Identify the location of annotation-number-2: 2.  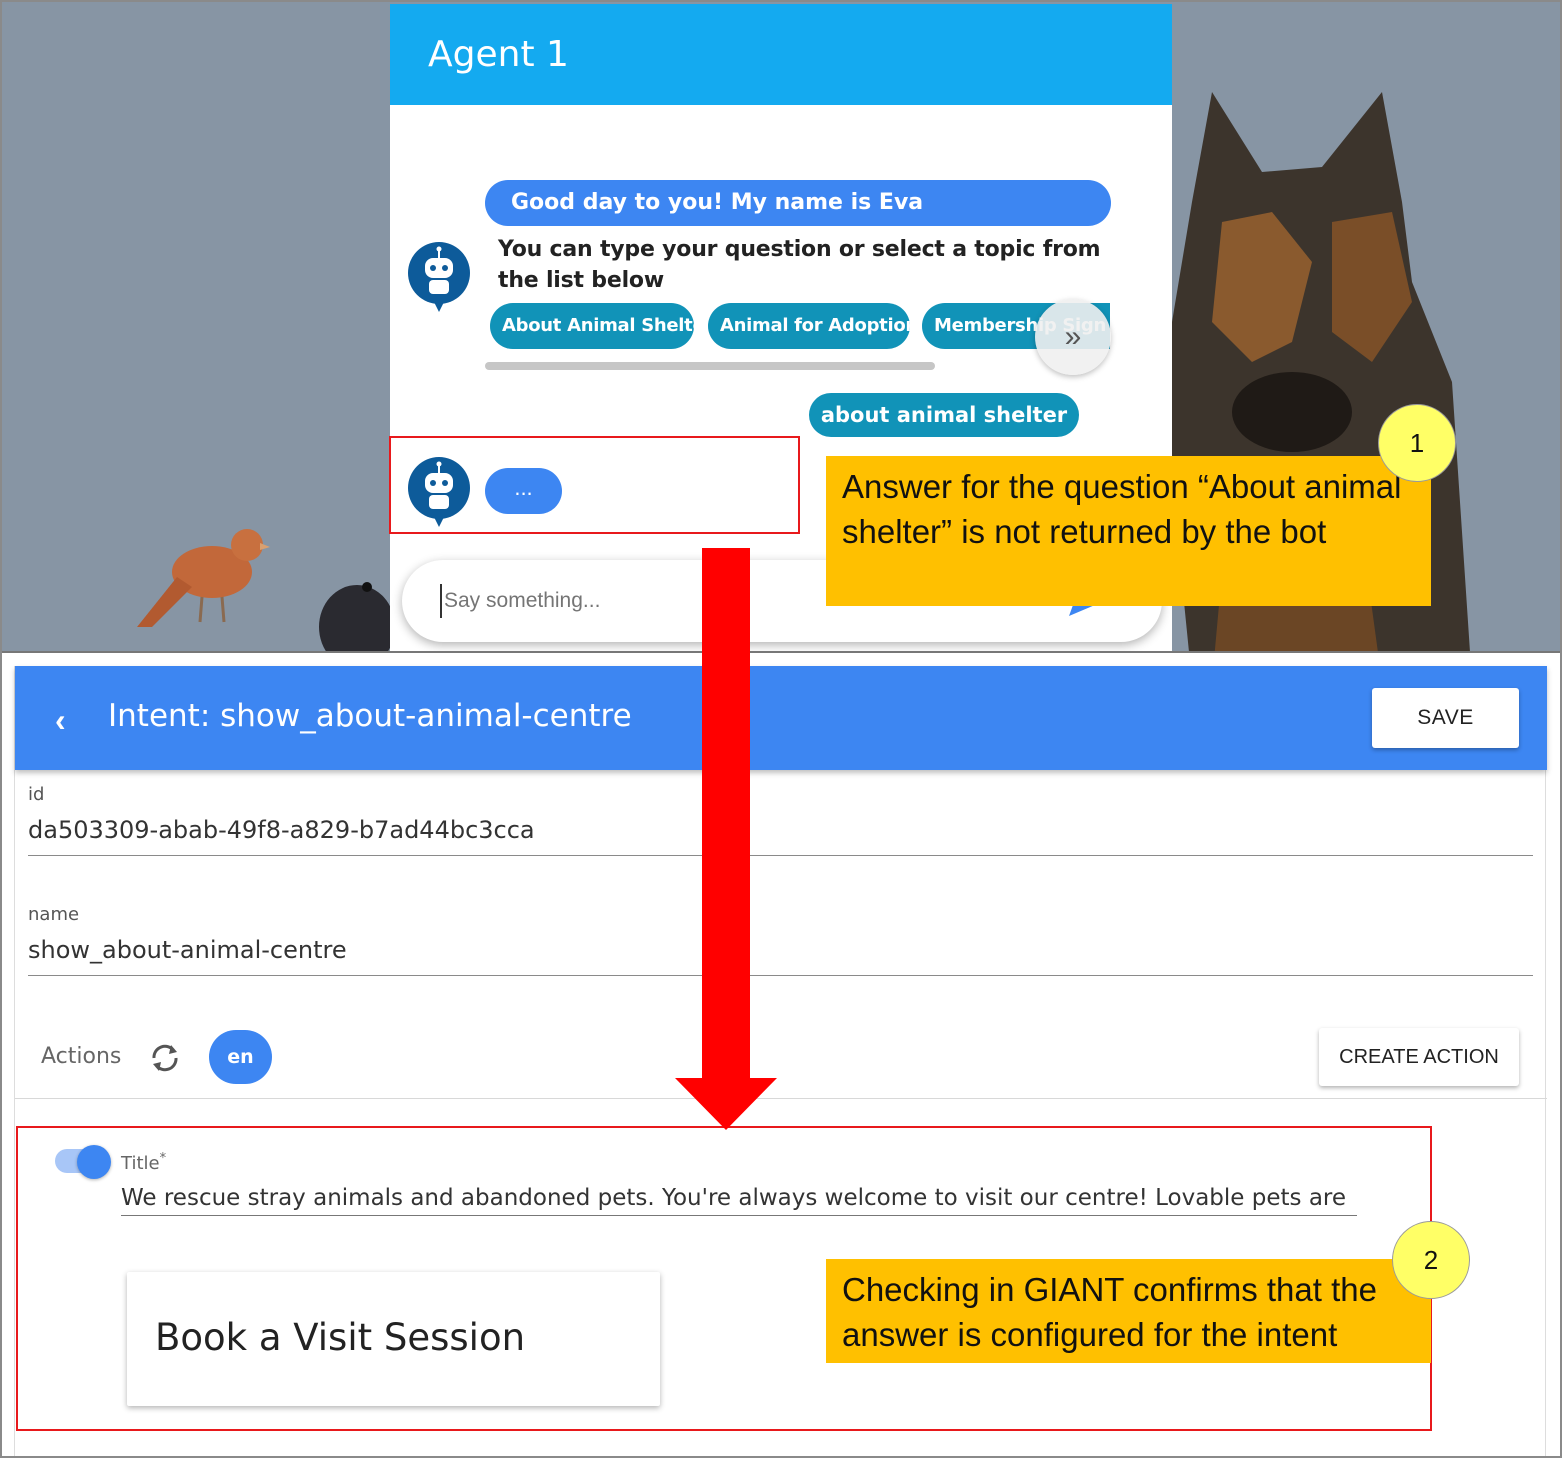
(1431, 1260).